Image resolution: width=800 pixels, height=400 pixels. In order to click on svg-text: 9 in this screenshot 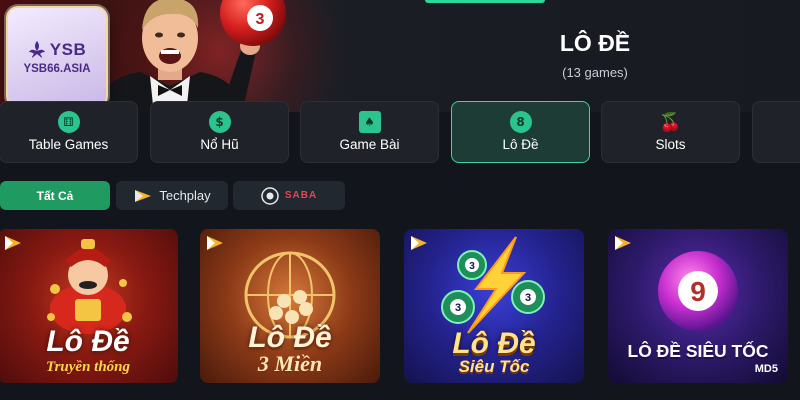, I will do `click(698, 291)`.